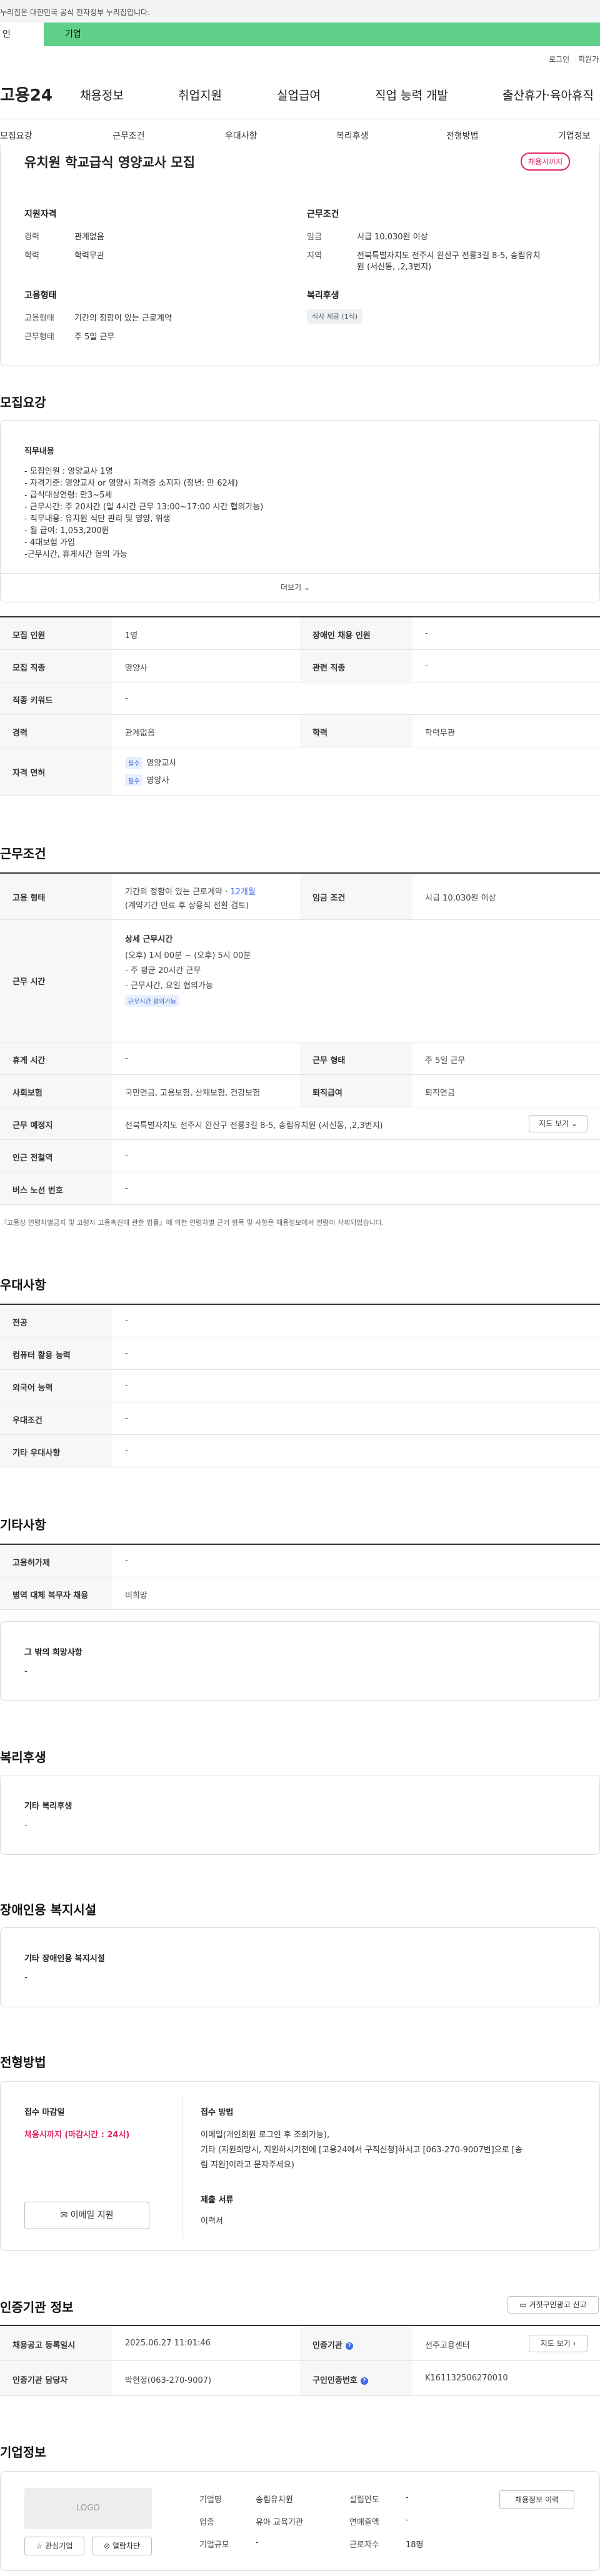  What do you see at coordinates (26, 1825) in the screenshot?
I see `welfare-box-value: -` at bounding box center [26, 1825].